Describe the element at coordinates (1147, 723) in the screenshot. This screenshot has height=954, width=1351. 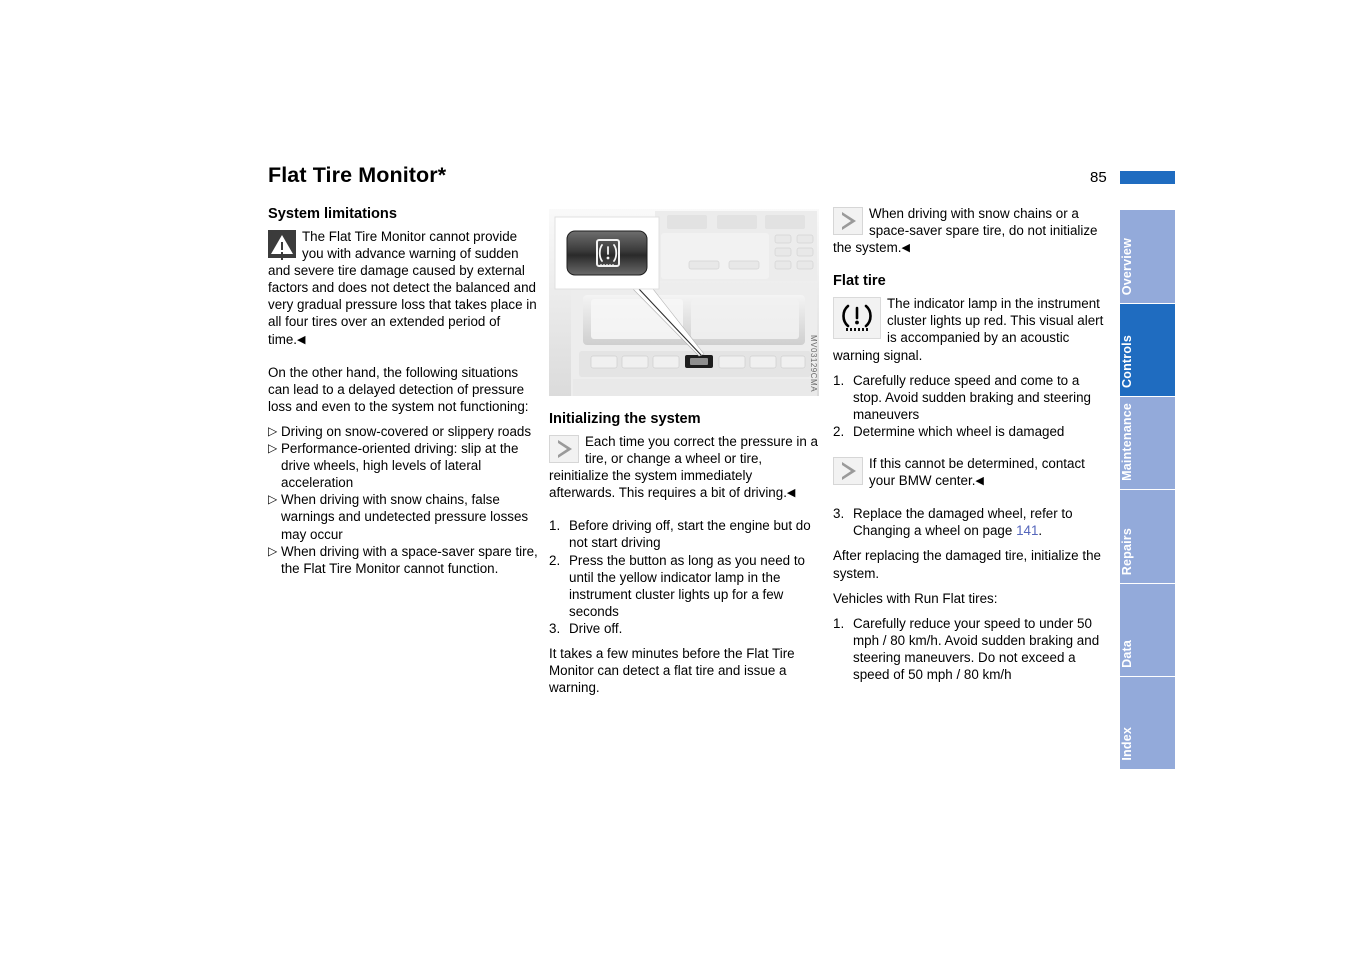
I see `sidebar-tab-index: Index` at that location.